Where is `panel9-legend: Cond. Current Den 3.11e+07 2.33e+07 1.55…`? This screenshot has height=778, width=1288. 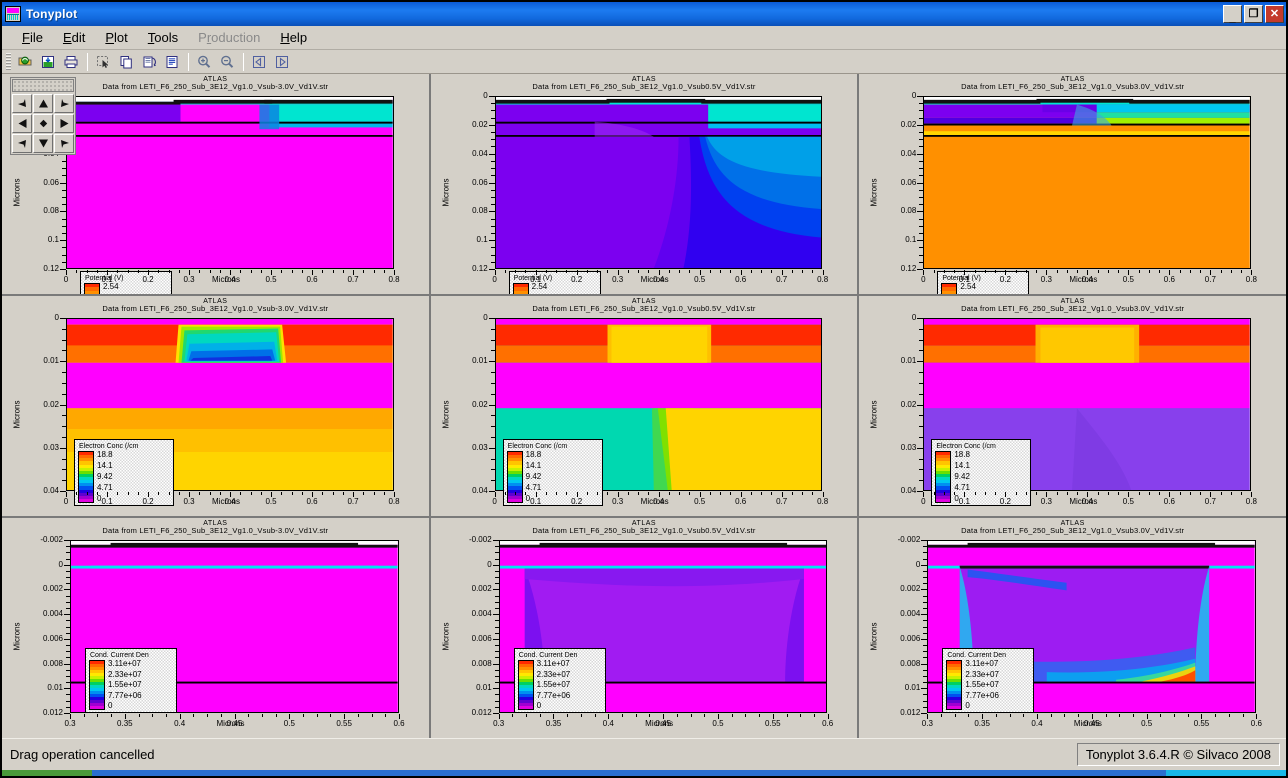
panel9-legend: Cond. Current Den 3.11e+07 2.33e+07 1.55… is located at coordinates (988, 680).